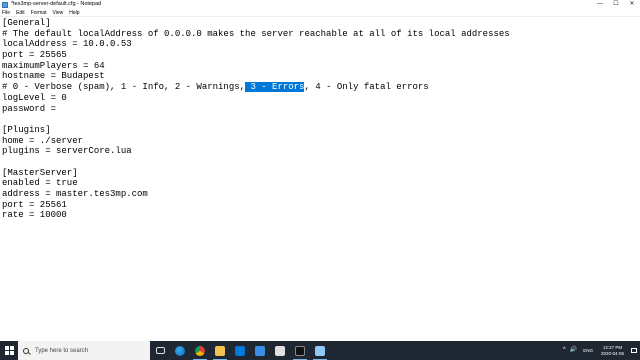 This screenshot has height=360, width=640. What do you see at coordinates (6, 13) in the screenshot?
I see `menu-file: File` at bounding box center [6, 13].